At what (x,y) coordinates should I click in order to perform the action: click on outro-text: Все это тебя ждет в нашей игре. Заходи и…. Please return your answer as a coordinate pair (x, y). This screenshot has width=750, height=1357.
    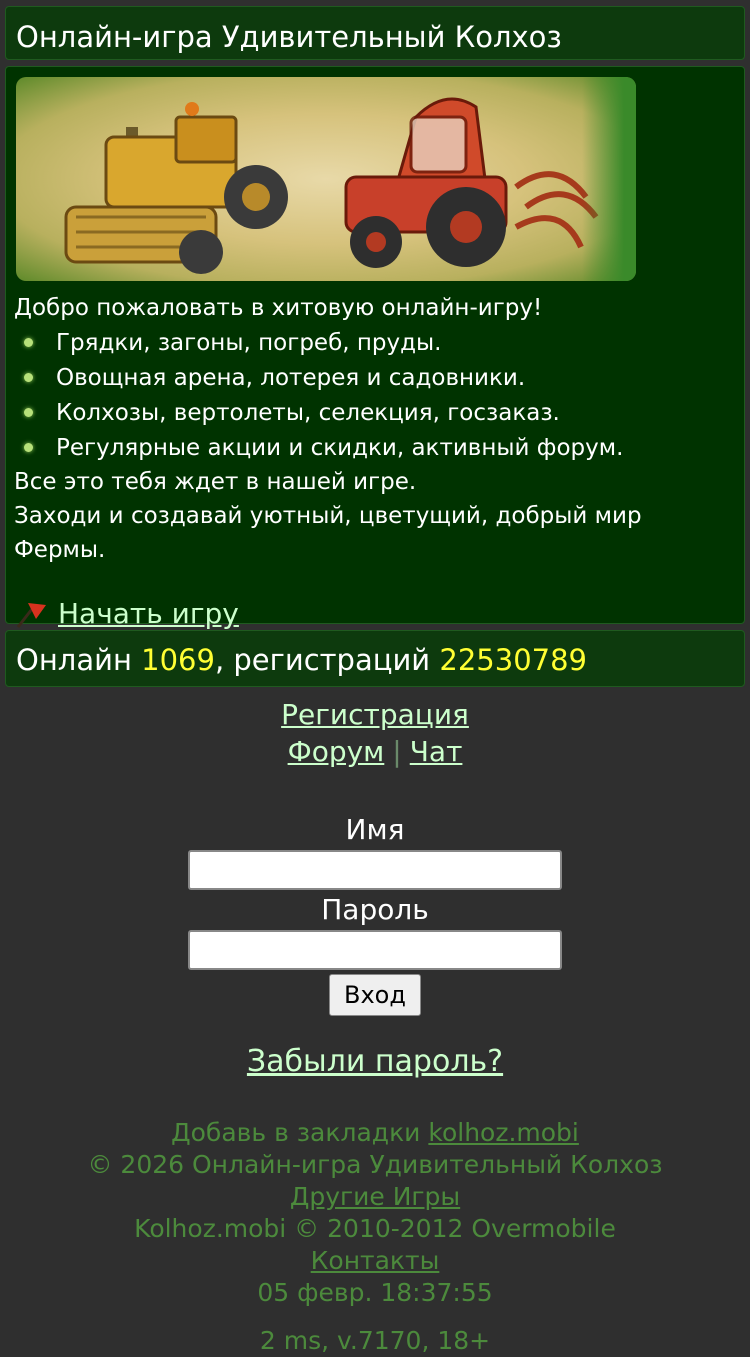
    Looking at the image, I should click on (375, 516).